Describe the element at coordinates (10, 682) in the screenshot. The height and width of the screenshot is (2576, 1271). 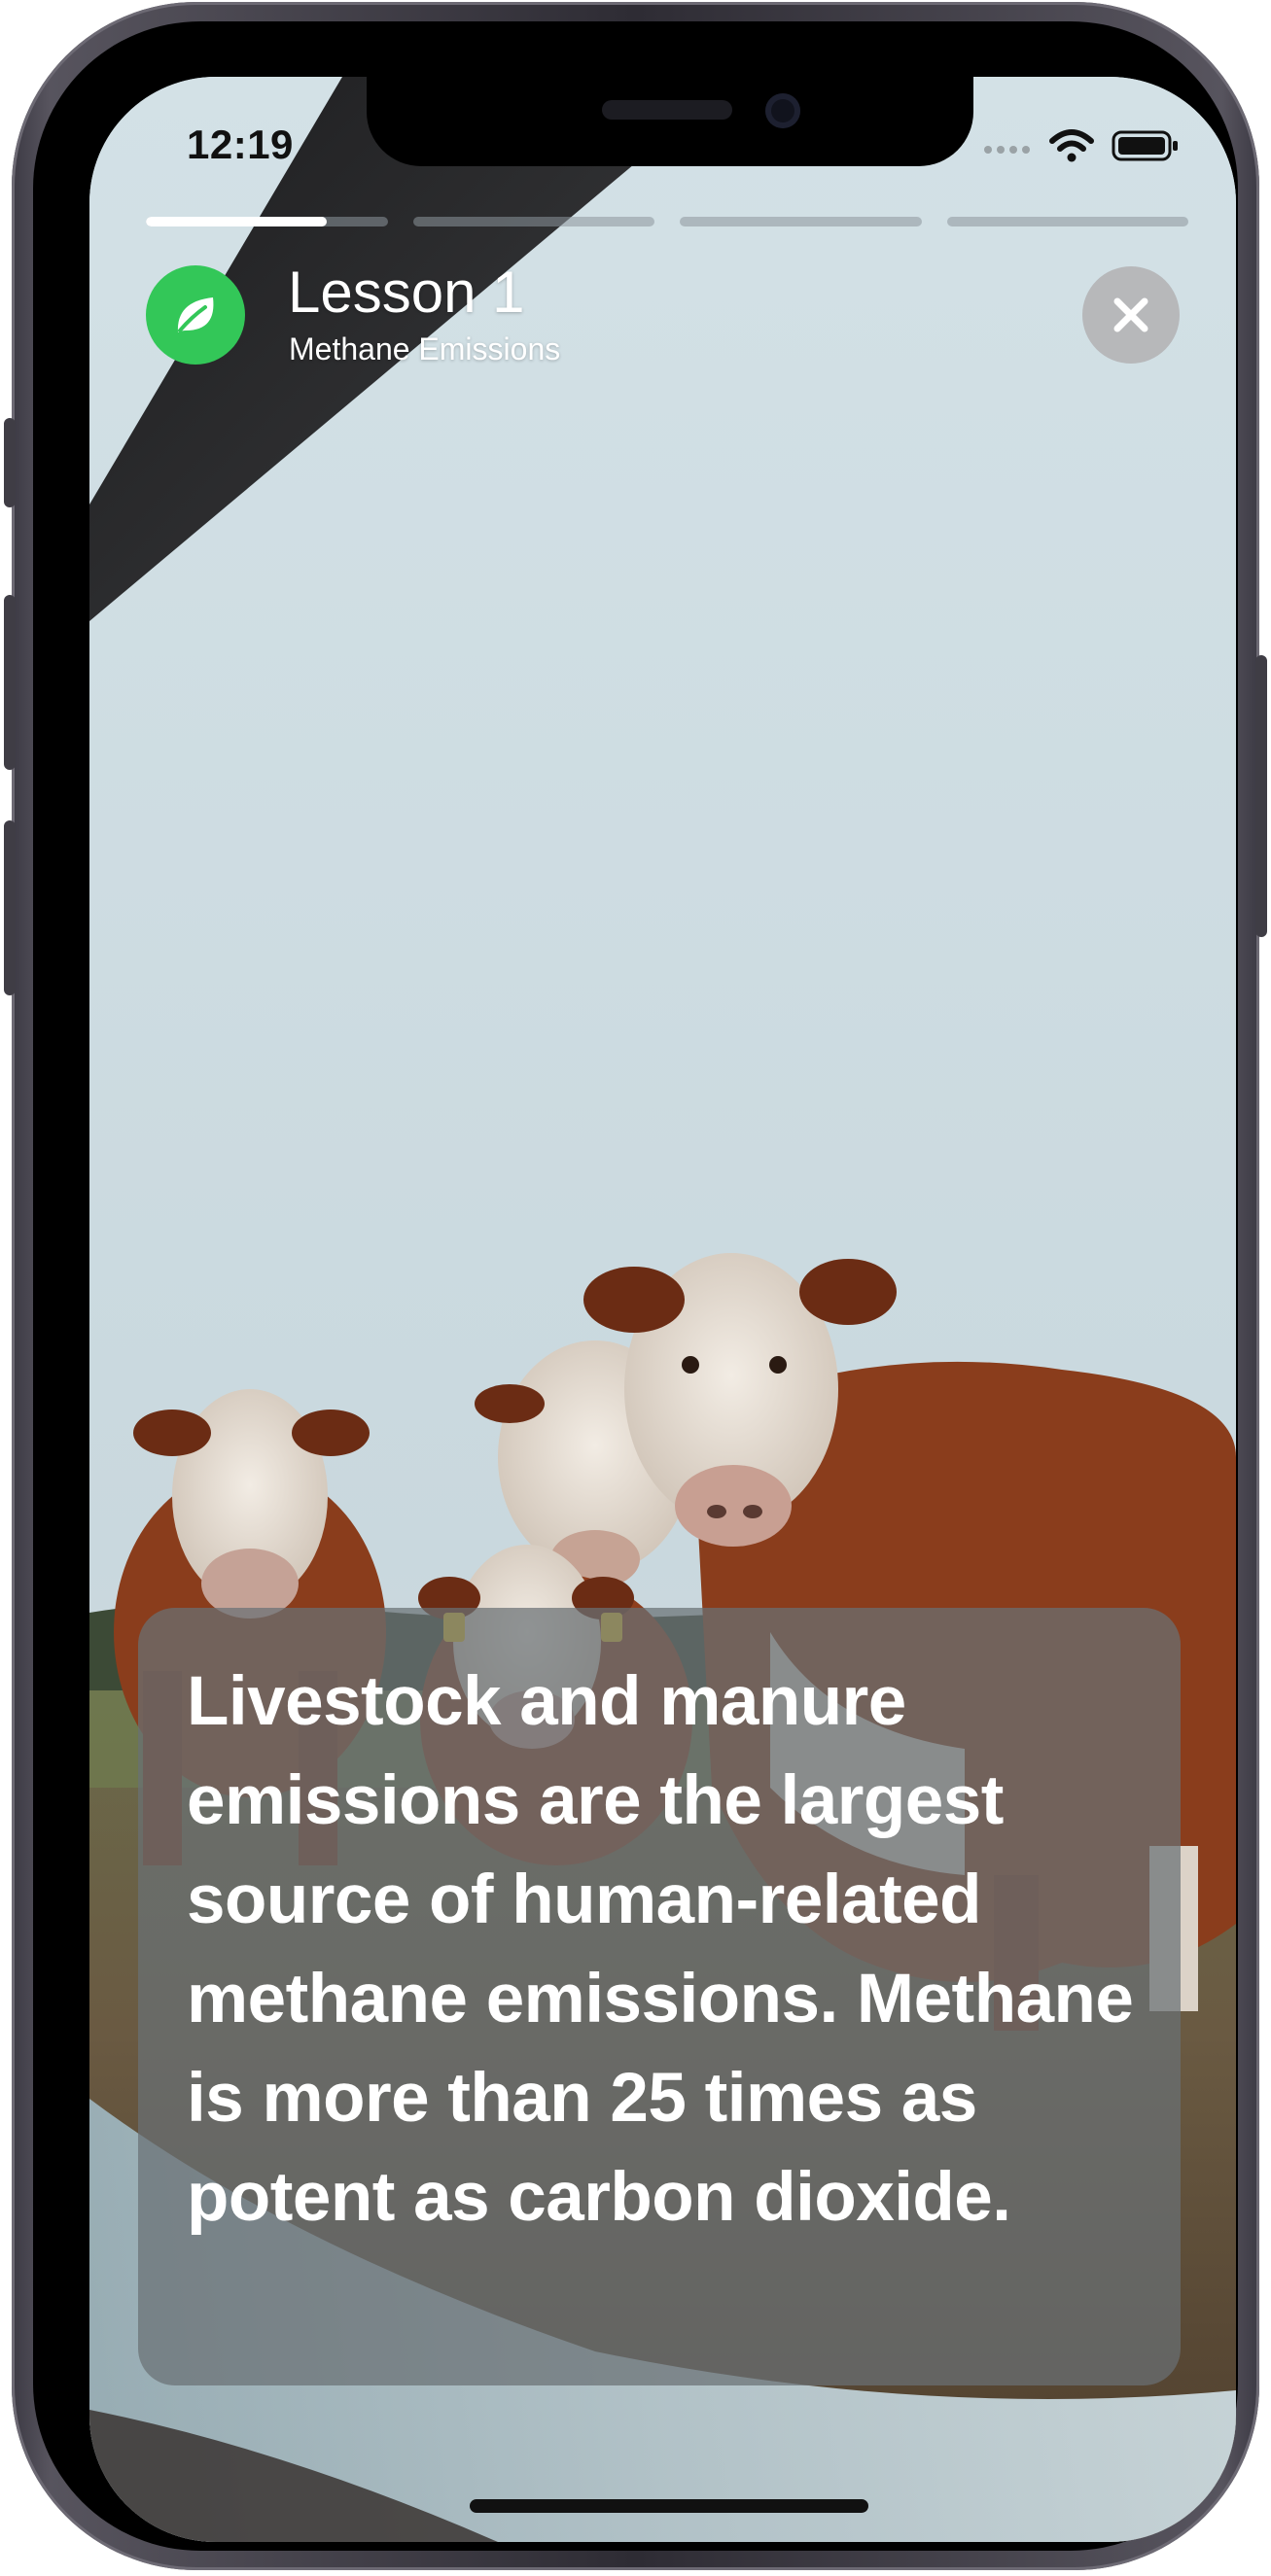
I see `volume-up-button` at that location.